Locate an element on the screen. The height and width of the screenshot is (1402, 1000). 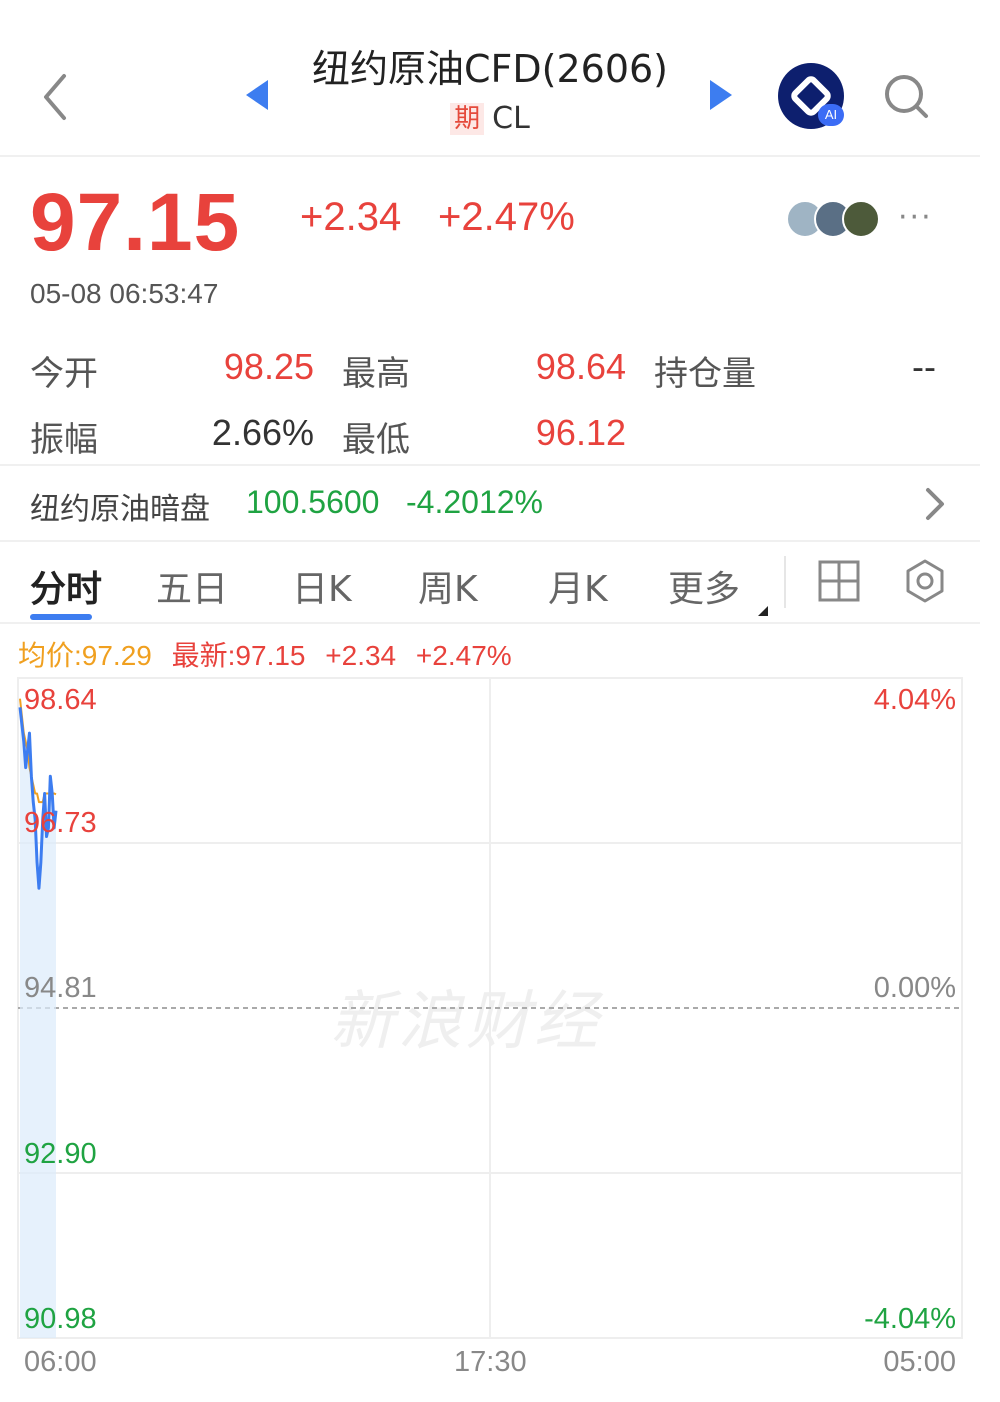
tab-intraday: 分时 is located at coordinates (66, 586).